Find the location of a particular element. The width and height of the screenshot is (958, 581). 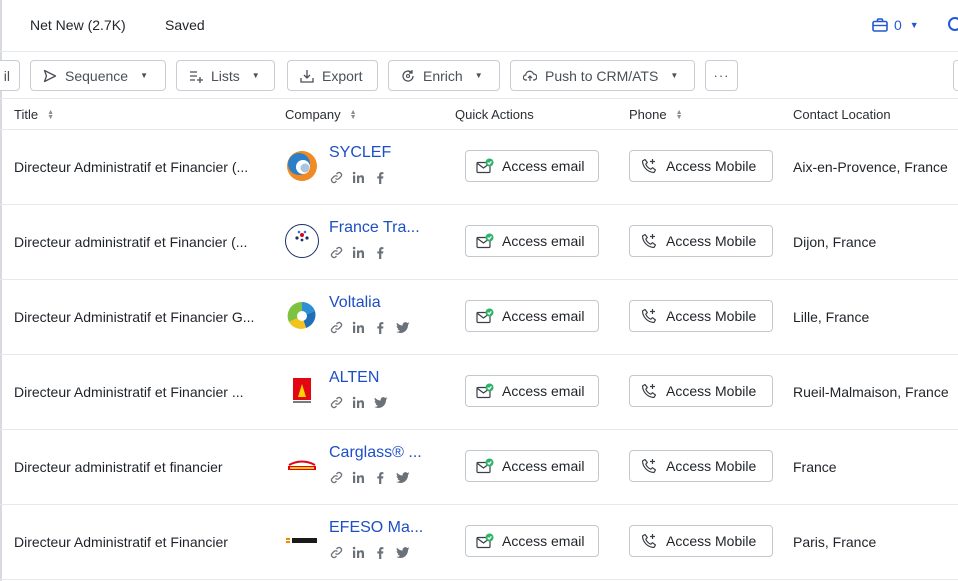

column-header-phone: Phone ▲ ▼ is located at coordinates (656, 114).